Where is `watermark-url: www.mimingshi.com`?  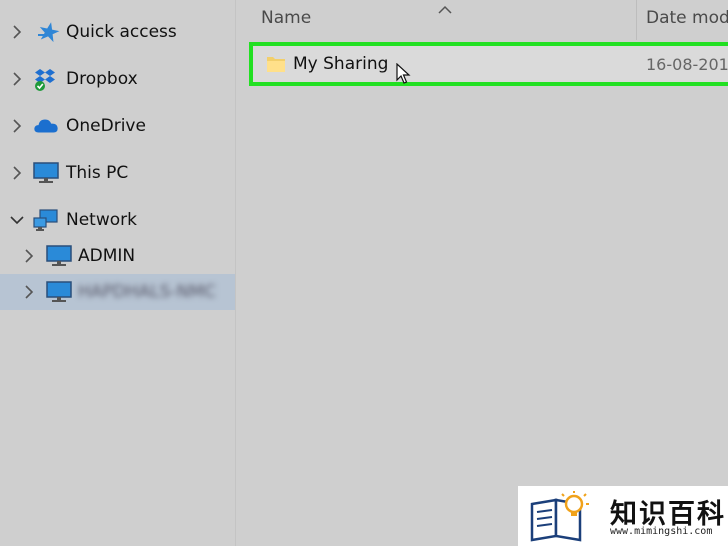 watermark-url: www.mimingshi.com is located at coordinates (661, 531).